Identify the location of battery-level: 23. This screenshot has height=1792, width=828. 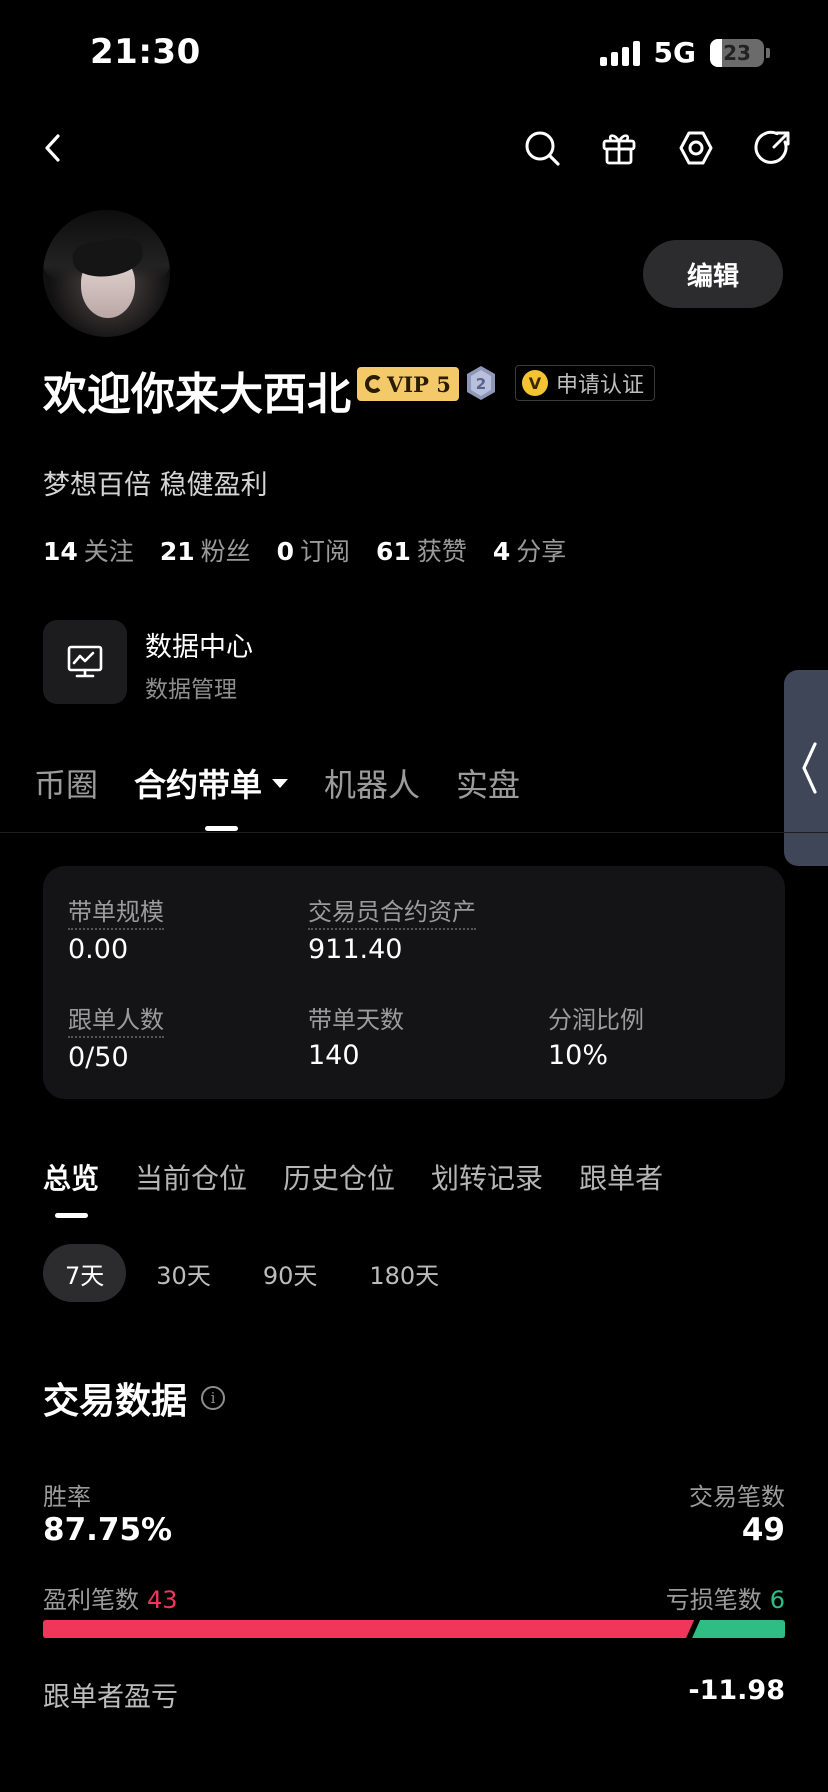
(737, 52).